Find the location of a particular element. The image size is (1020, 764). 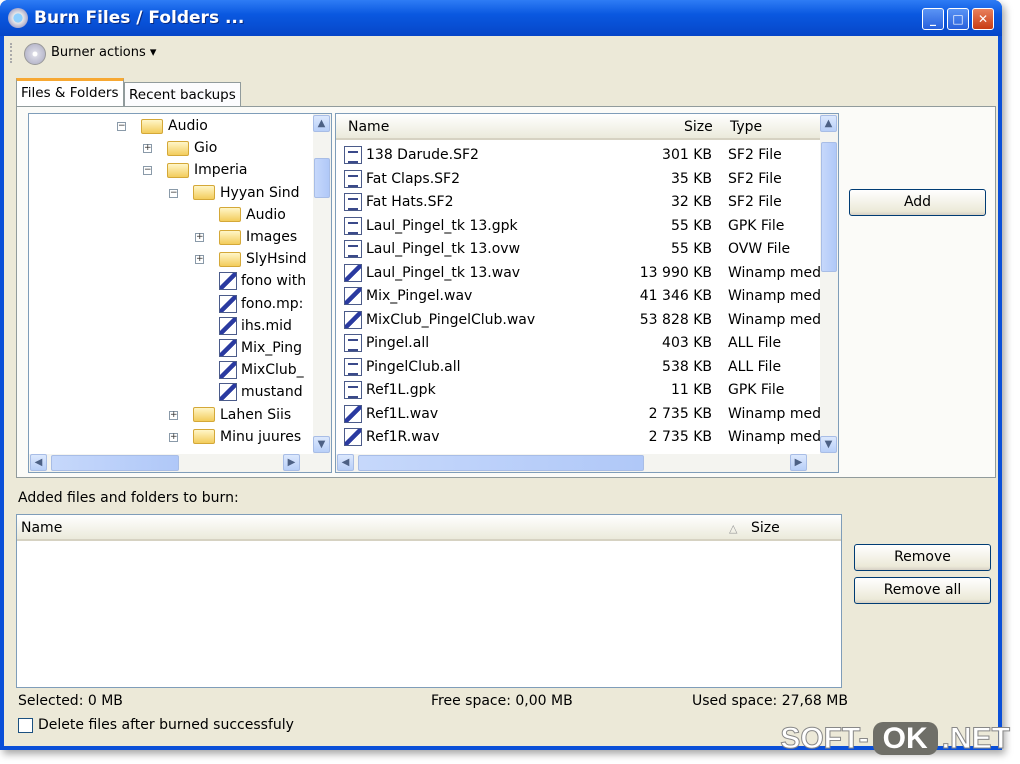

file-row: Ref1R.wav 2 735 KB Winamp med is located at coordinates (578, 437).